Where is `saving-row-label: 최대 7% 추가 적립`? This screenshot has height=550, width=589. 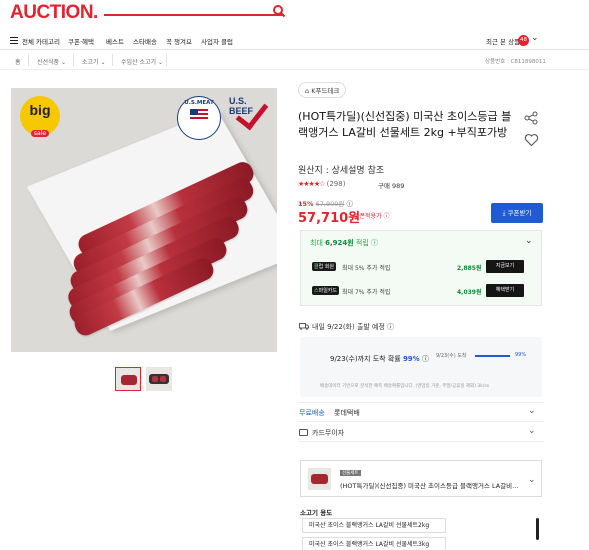
saving-row-label: 최대 7% 추가 적립 is located at coordinates (366, 292).